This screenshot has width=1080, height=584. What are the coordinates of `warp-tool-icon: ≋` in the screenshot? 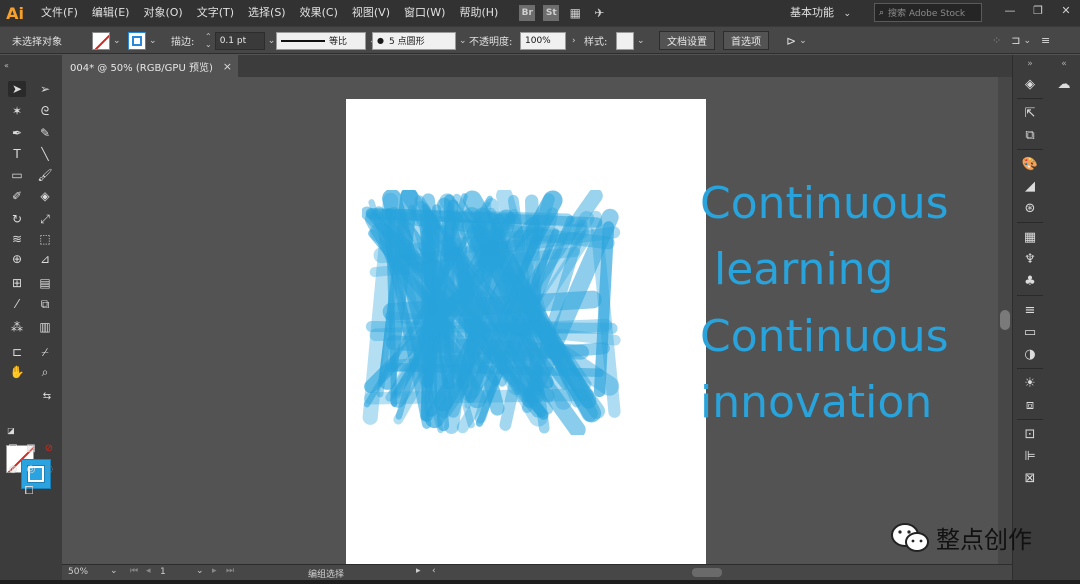 It's located at (17, 239).